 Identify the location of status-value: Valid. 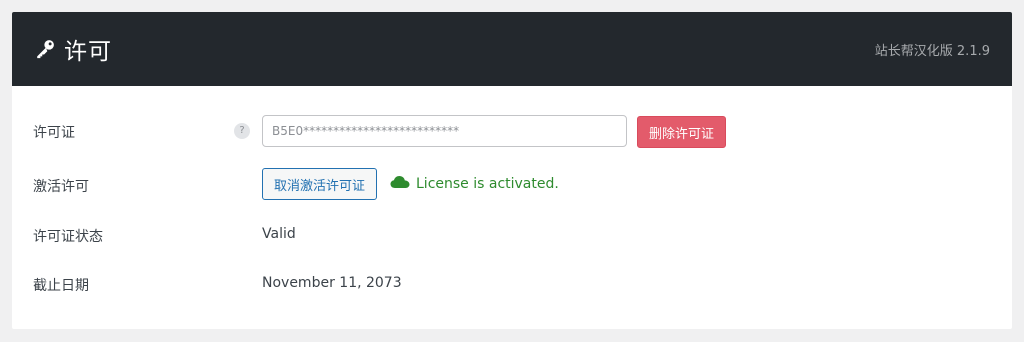
(279, 234).